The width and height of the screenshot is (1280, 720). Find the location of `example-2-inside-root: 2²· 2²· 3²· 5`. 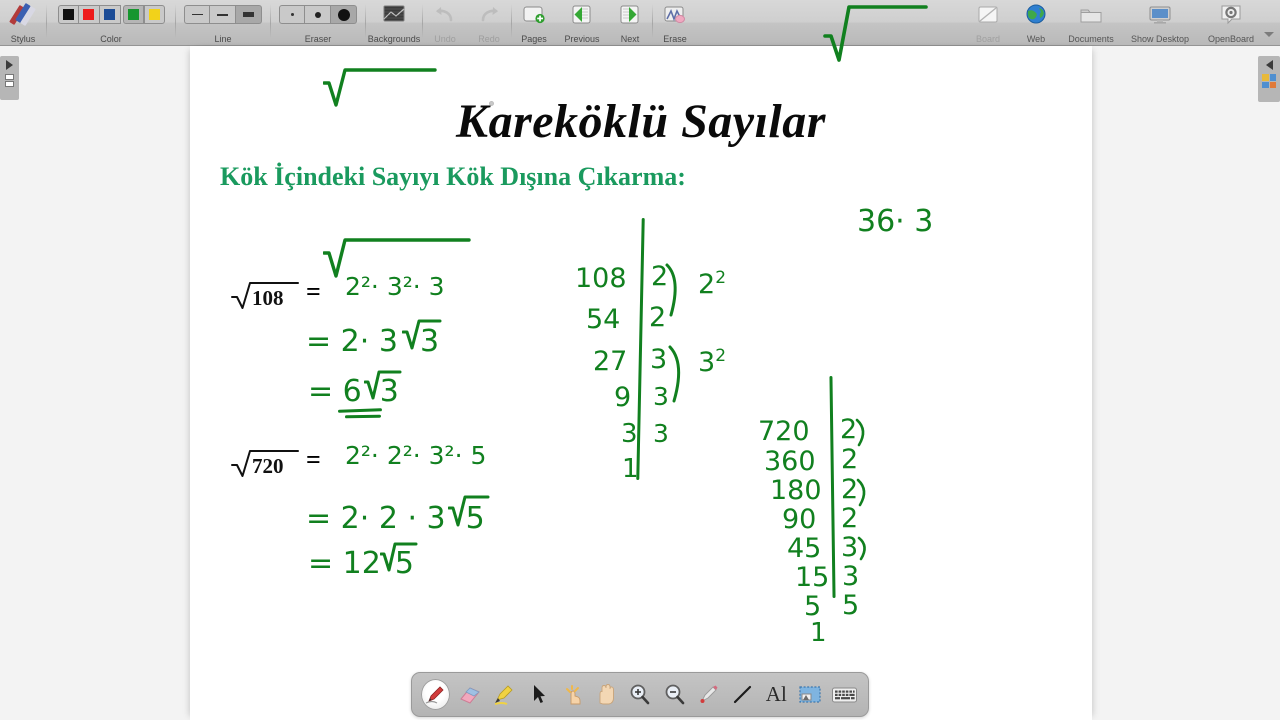

example-2-inside-root: 2²· 2²· 3²· 5 is located at coordinates (416, 455).